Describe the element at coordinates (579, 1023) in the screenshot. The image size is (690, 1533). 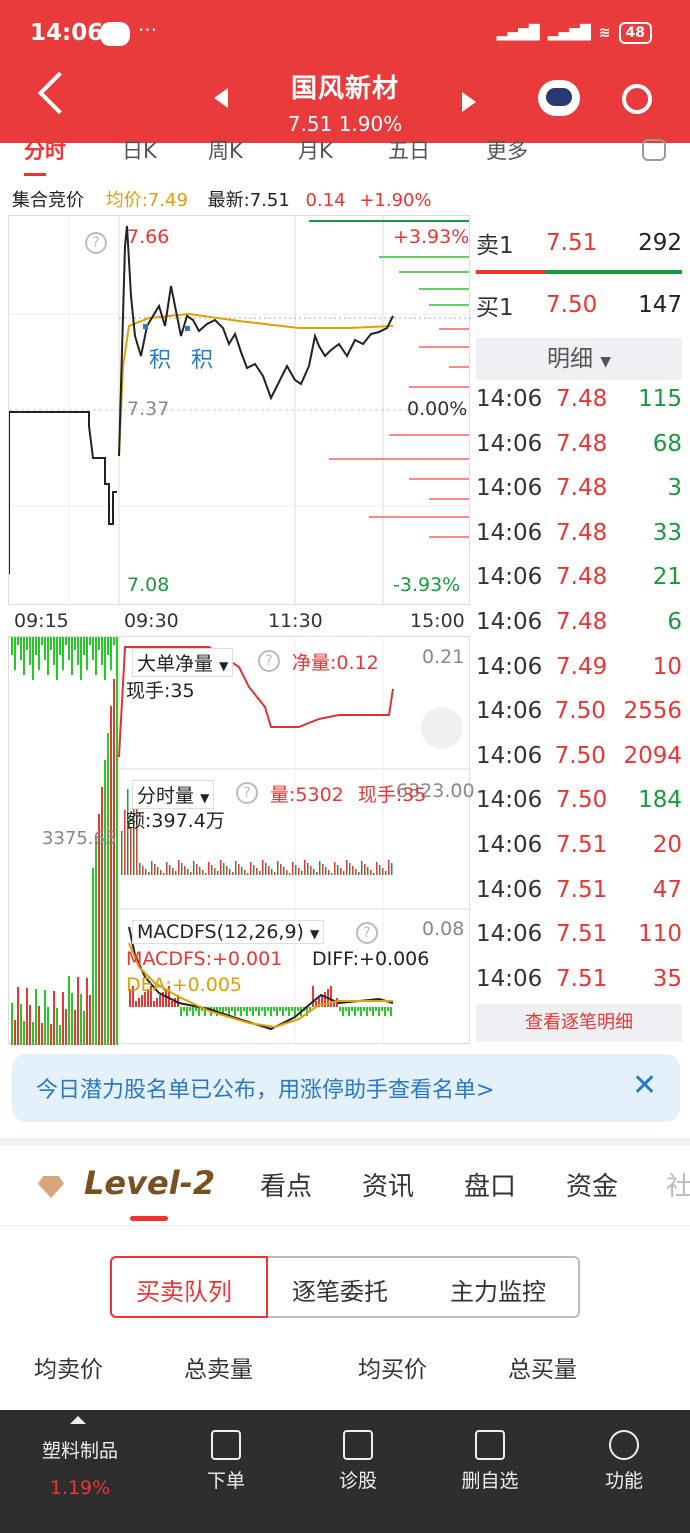
I see `view-detail-button: 查看逐笔明细` at that location.